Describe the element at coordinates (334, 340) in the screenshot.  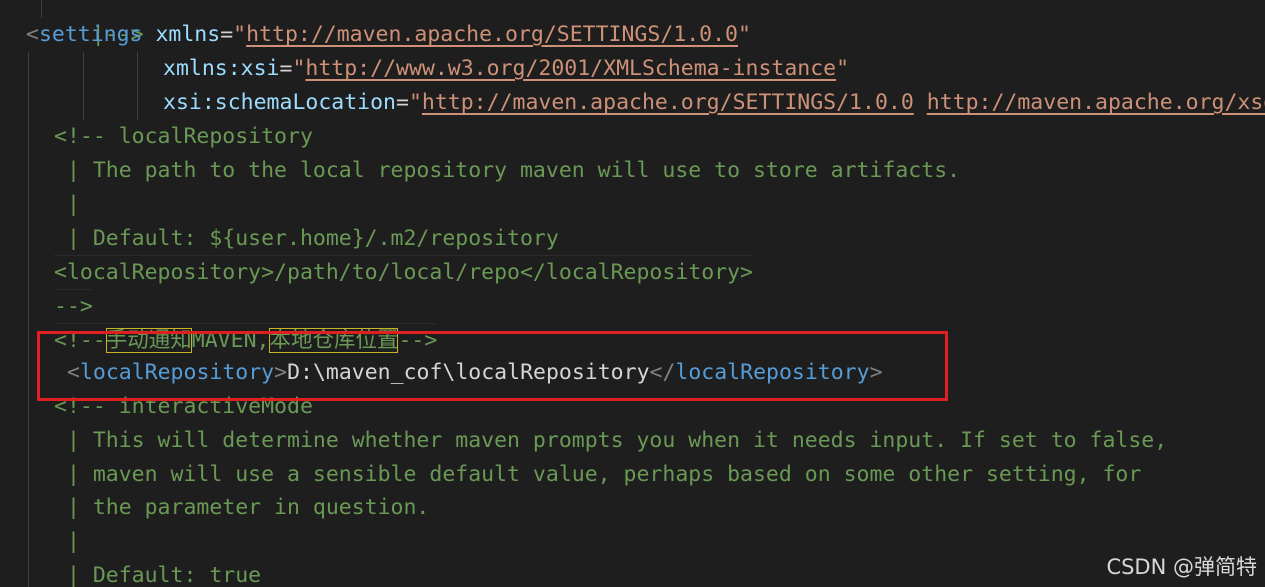
I see `comment-text-highlight: 本地仓库位置` at that location.